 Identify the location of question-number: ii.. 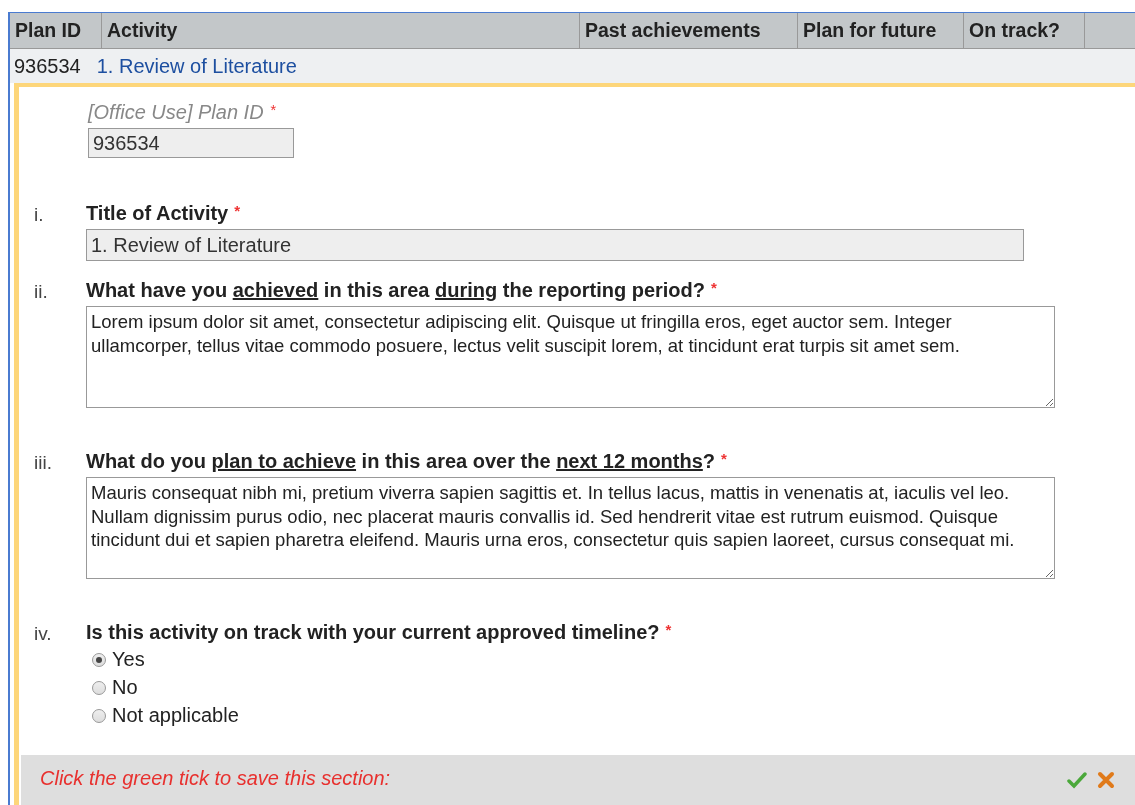
(41, 292).